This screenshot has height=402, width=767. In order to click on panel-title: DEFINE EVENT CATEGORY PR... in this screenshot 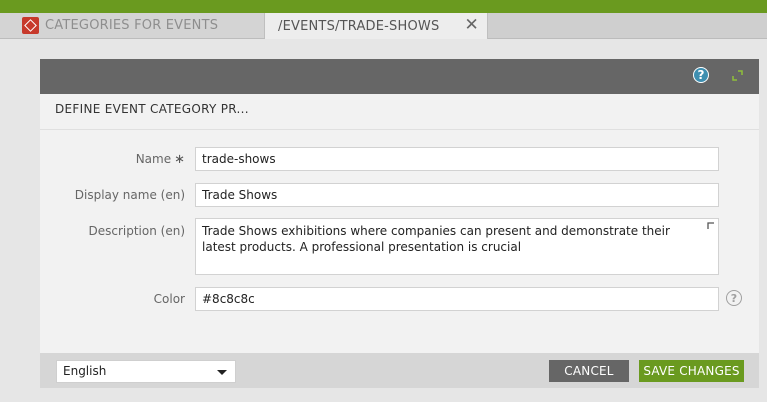, I will do `click(152, 109)`.